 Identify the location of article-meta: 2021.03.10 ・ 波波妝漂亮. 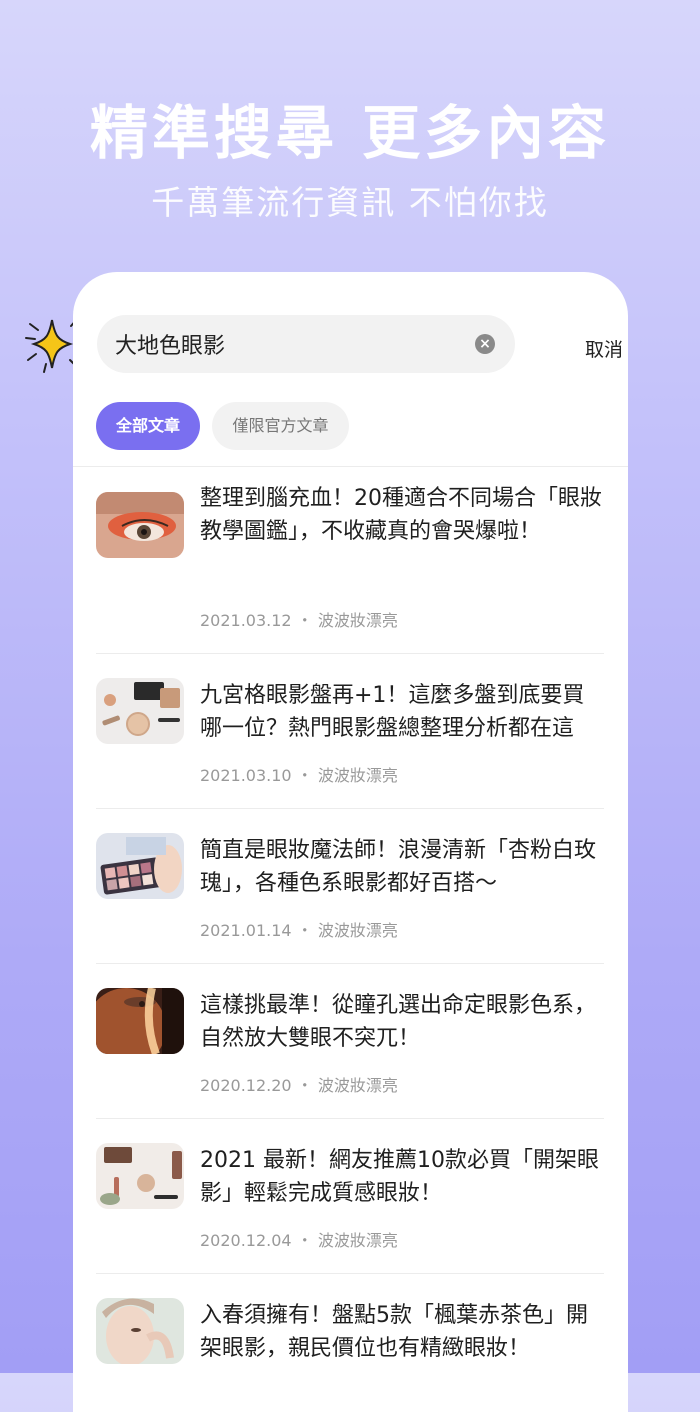
(299, 774).